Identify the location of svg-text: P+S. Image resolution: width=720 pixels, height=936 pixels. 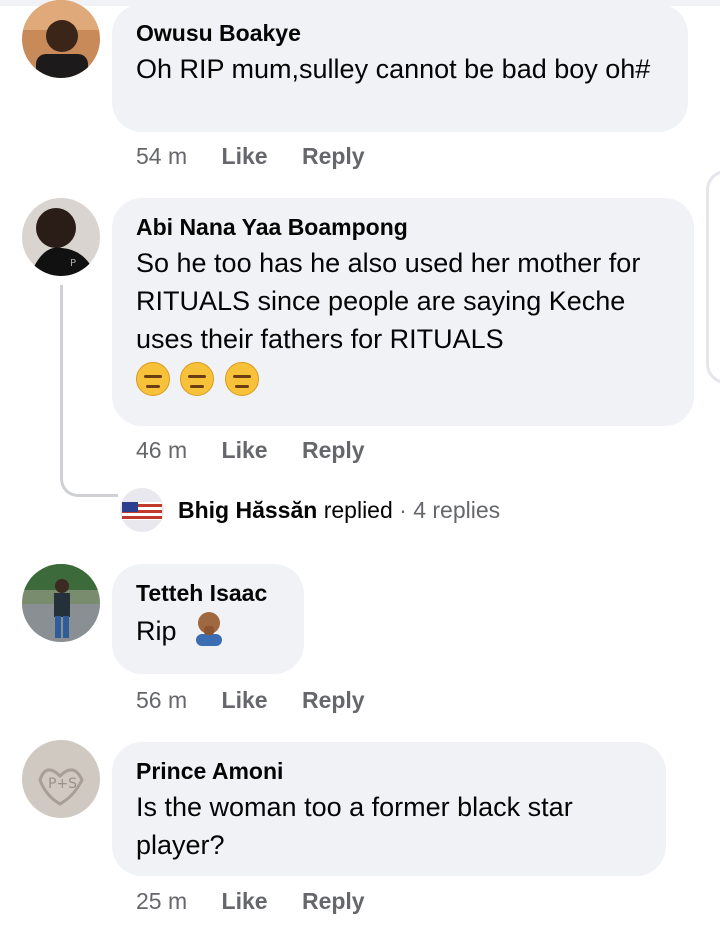
(62, 784).